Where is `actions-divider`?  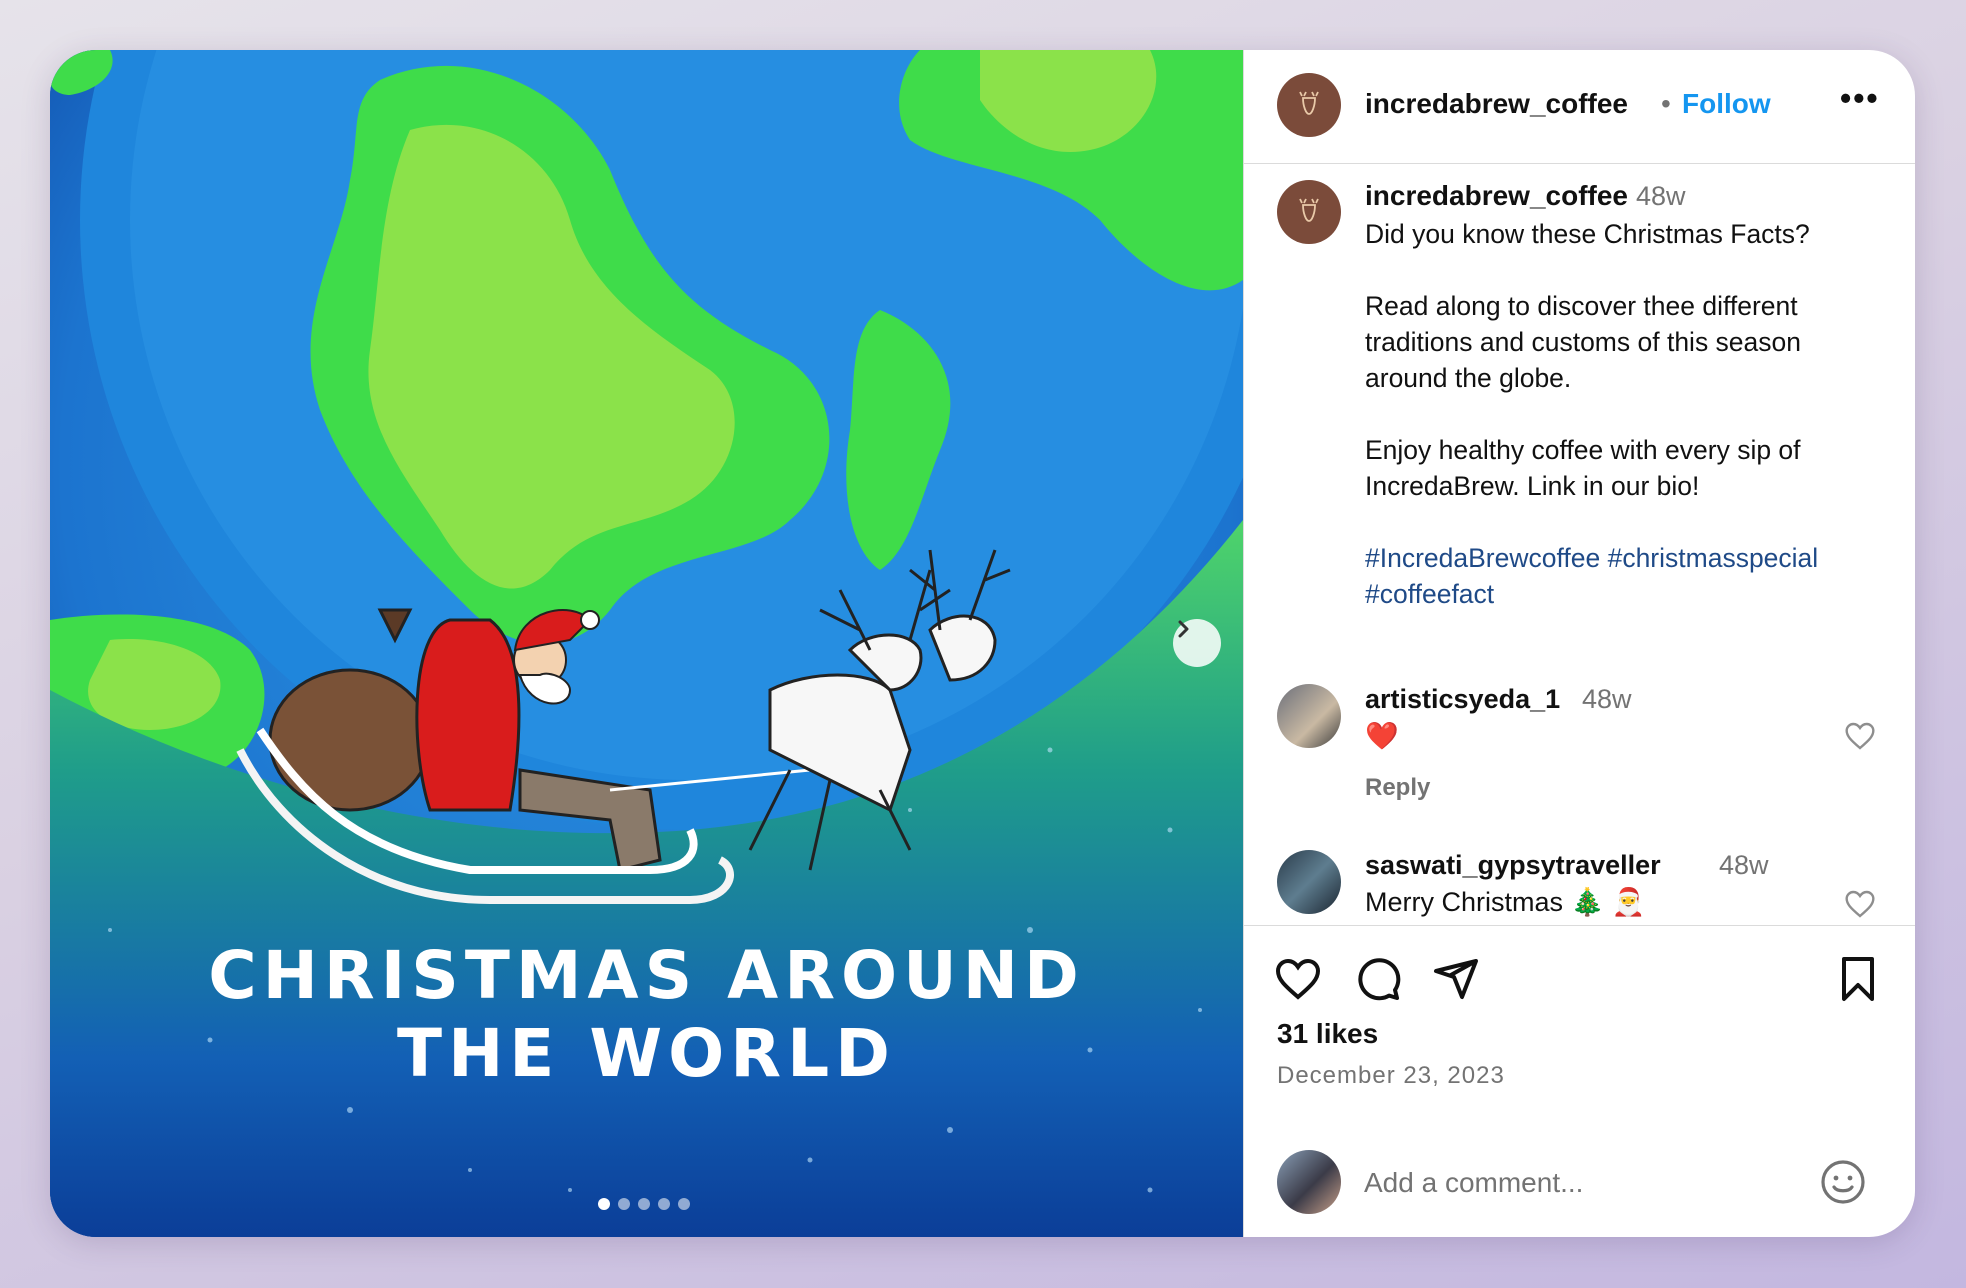 actions-divider is located at coordinates (1579, 926).